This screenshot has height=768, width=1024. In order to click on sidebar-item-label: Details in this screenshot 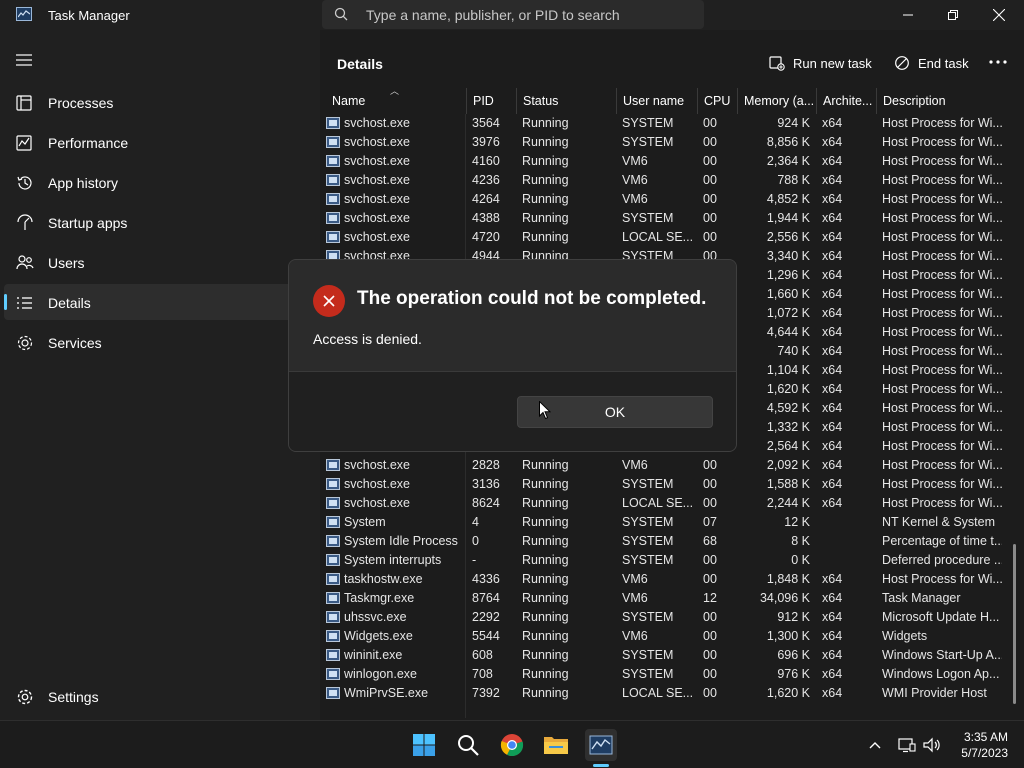, I will do `click(69, 303)`.